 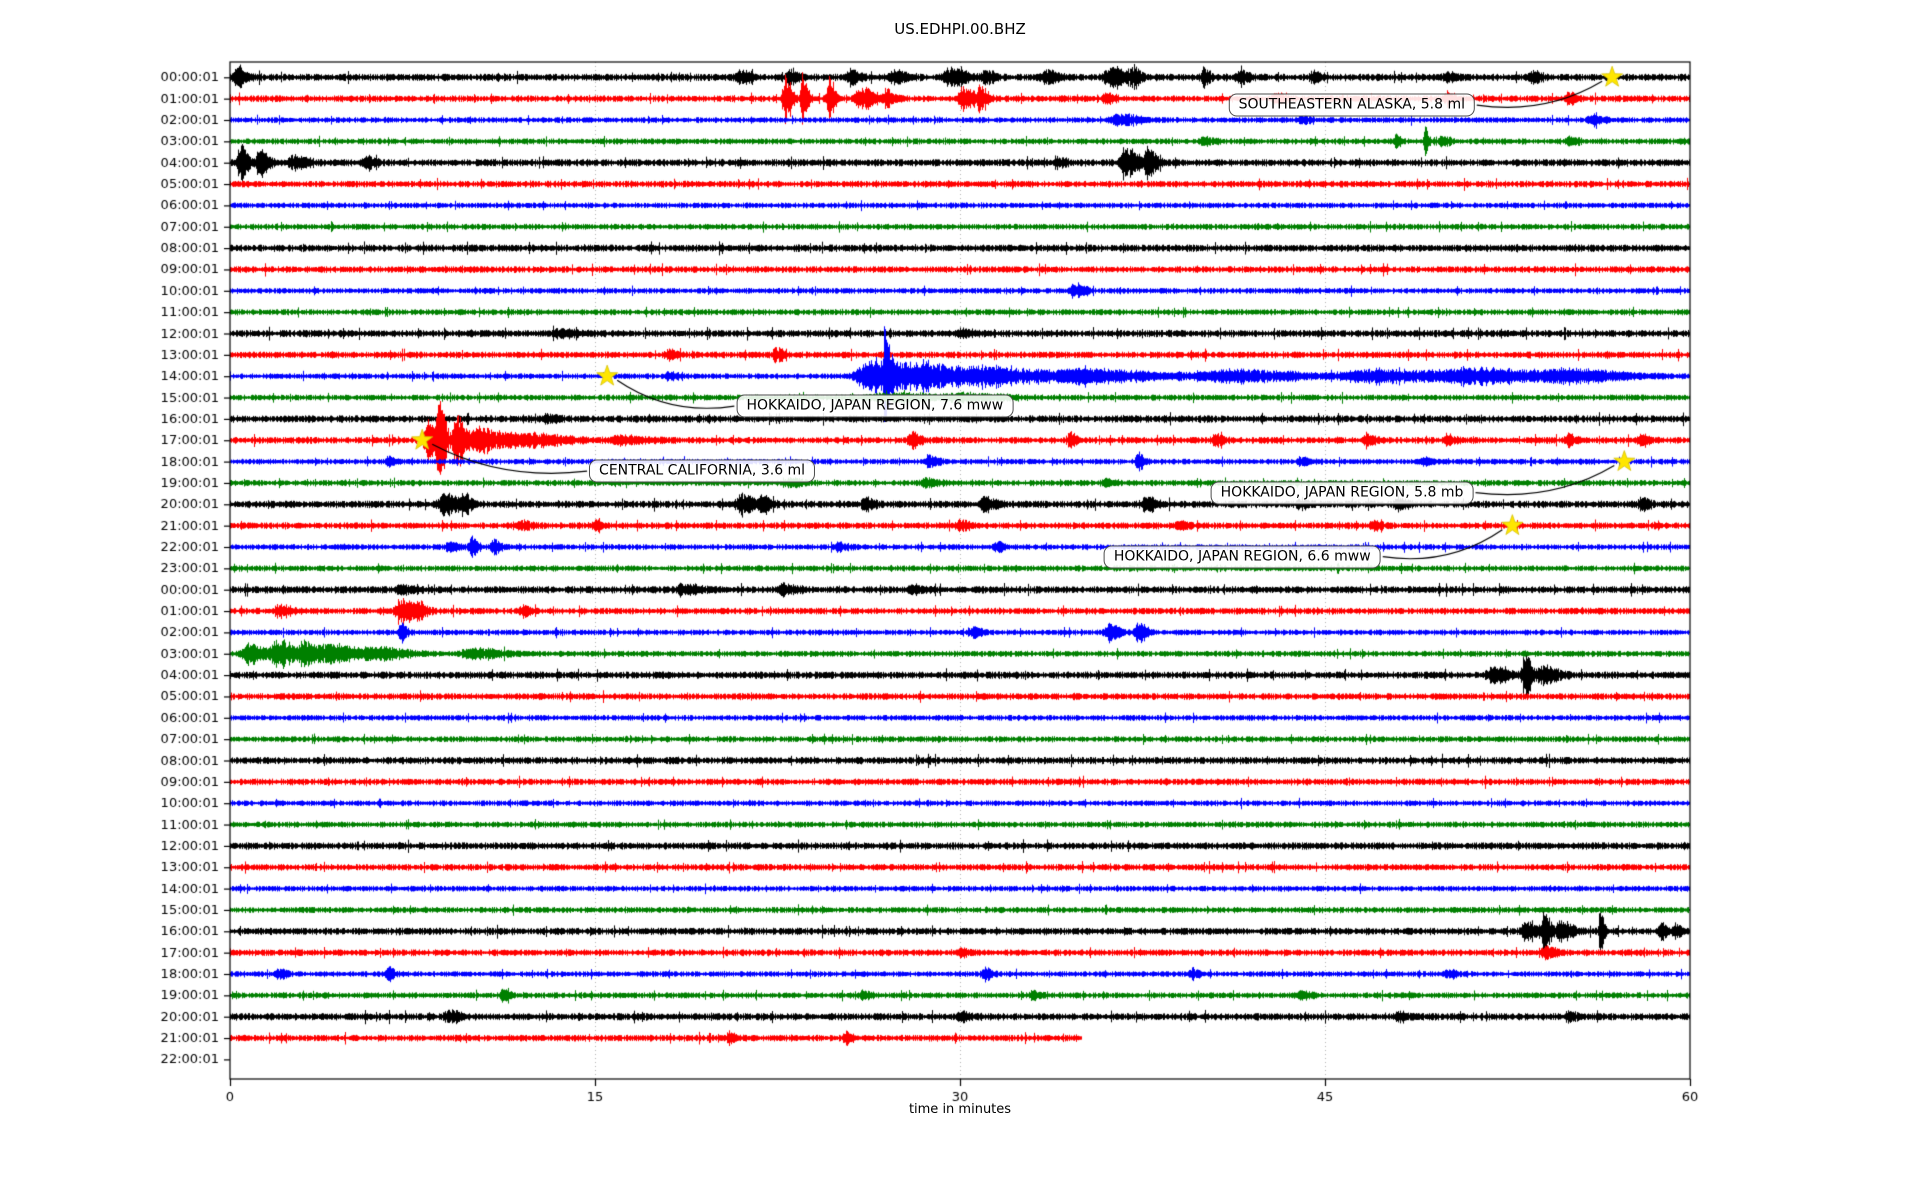 What do you see at coordinates (702, 471) in the screenshot?
I see `annotation-central-california: CENTRAL CALIFORNIA, 3.6 ml` at bounding box center [702, 471].